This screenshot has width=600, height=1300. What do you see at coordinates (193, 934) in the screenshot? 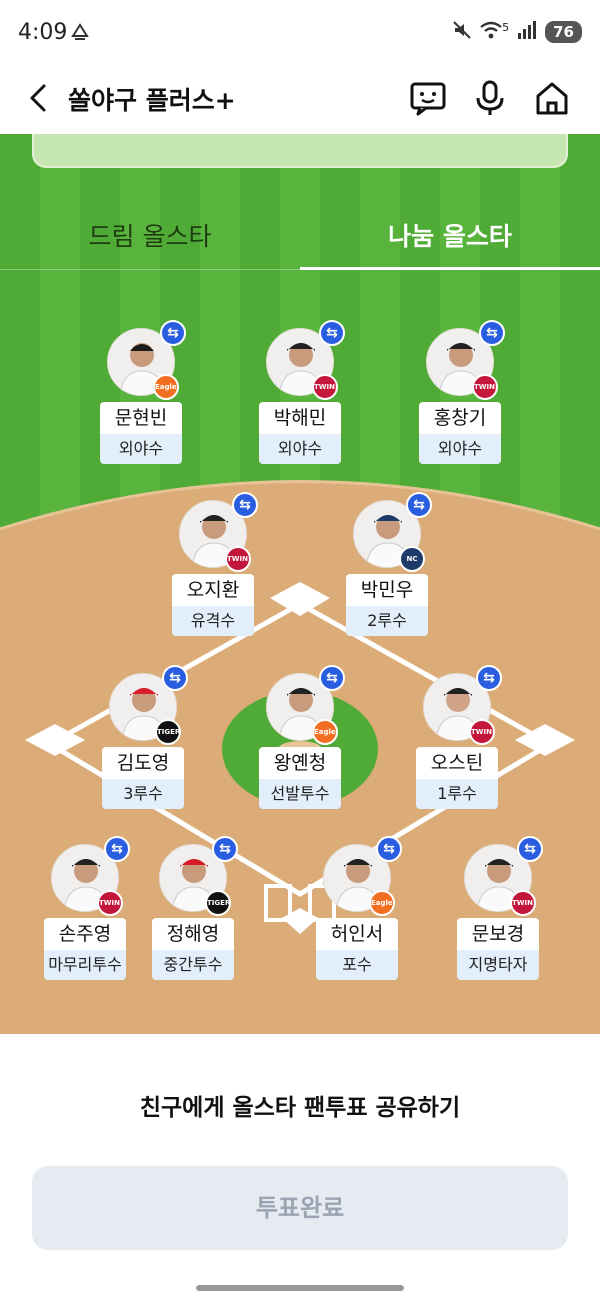
I see `player-name: 정해영` at bounding box center [193, 934].